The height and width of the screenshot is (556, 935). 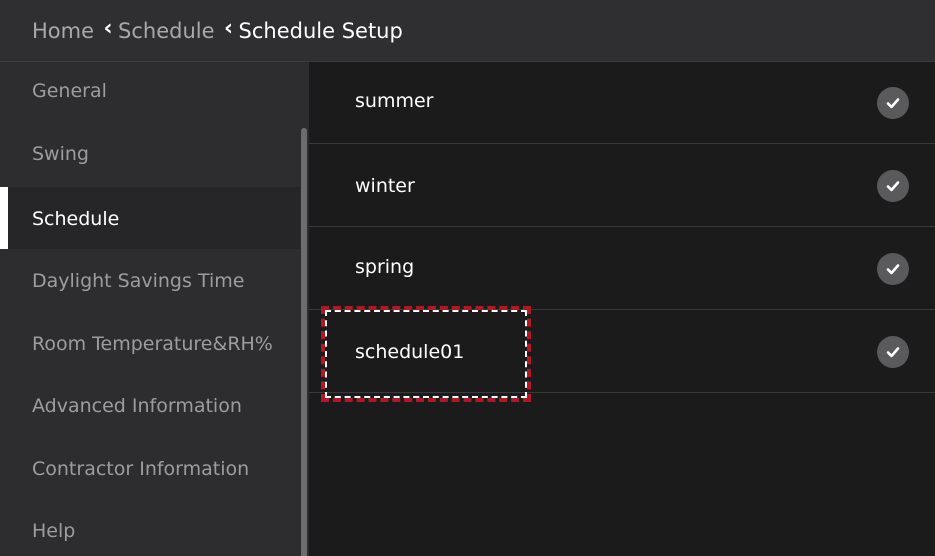 I want to click on sidebar-item-label: General, so click(x=69, y=91).